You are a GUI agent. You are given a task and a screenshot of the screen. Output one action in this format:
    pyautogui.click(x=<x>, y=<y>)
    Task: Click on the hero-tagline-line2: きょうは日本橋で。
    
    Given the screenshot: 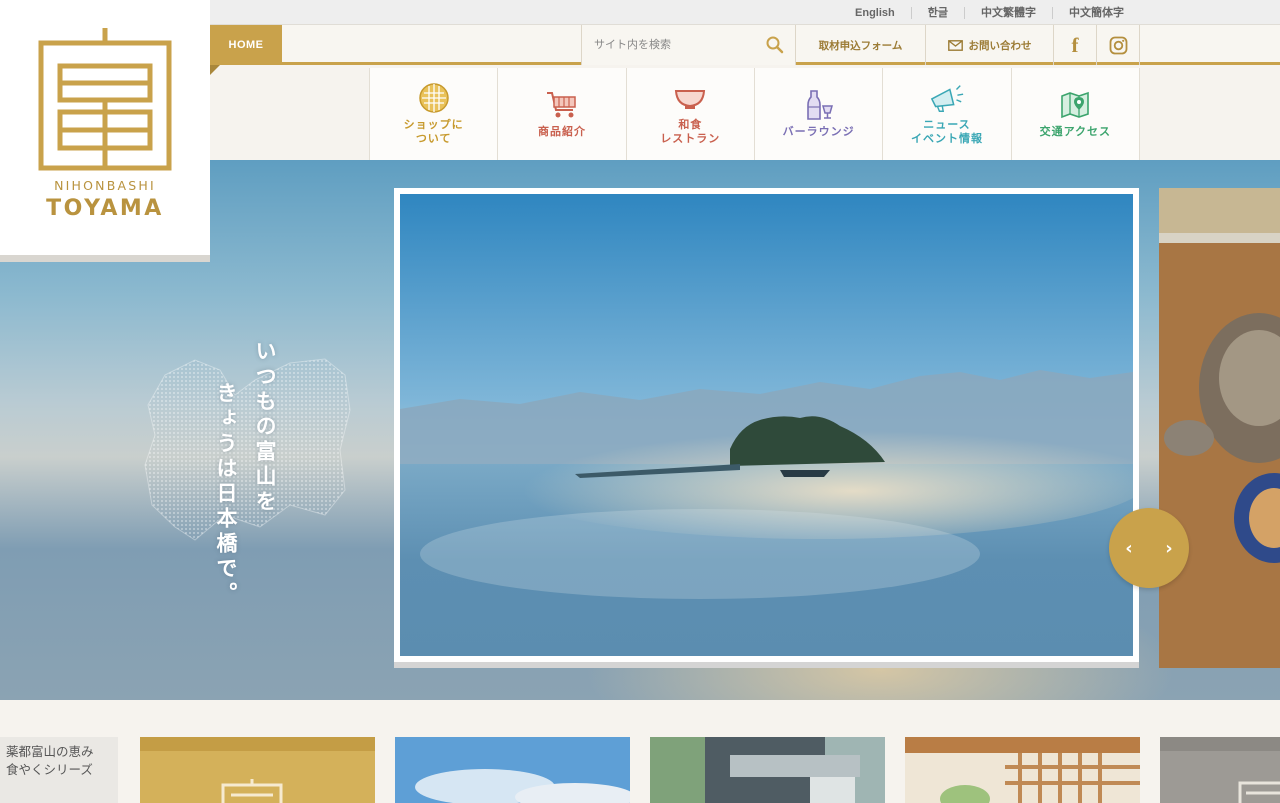 What is the action you would take?
    pyautogui.click(x=226, y=494)
    